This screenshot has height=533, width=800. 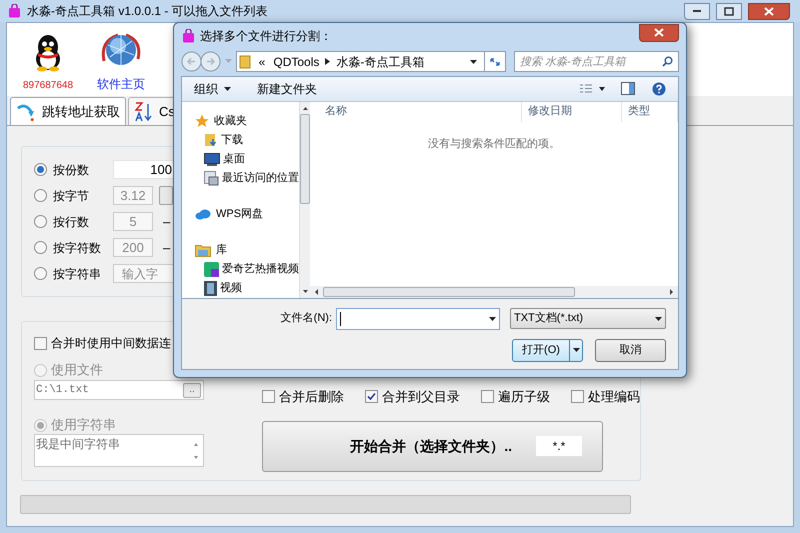 What do you see at coordinates (287, 89) in the screenshot?
I see `new-folder-button: 新建文件夹` at bounding box center [287, 89].